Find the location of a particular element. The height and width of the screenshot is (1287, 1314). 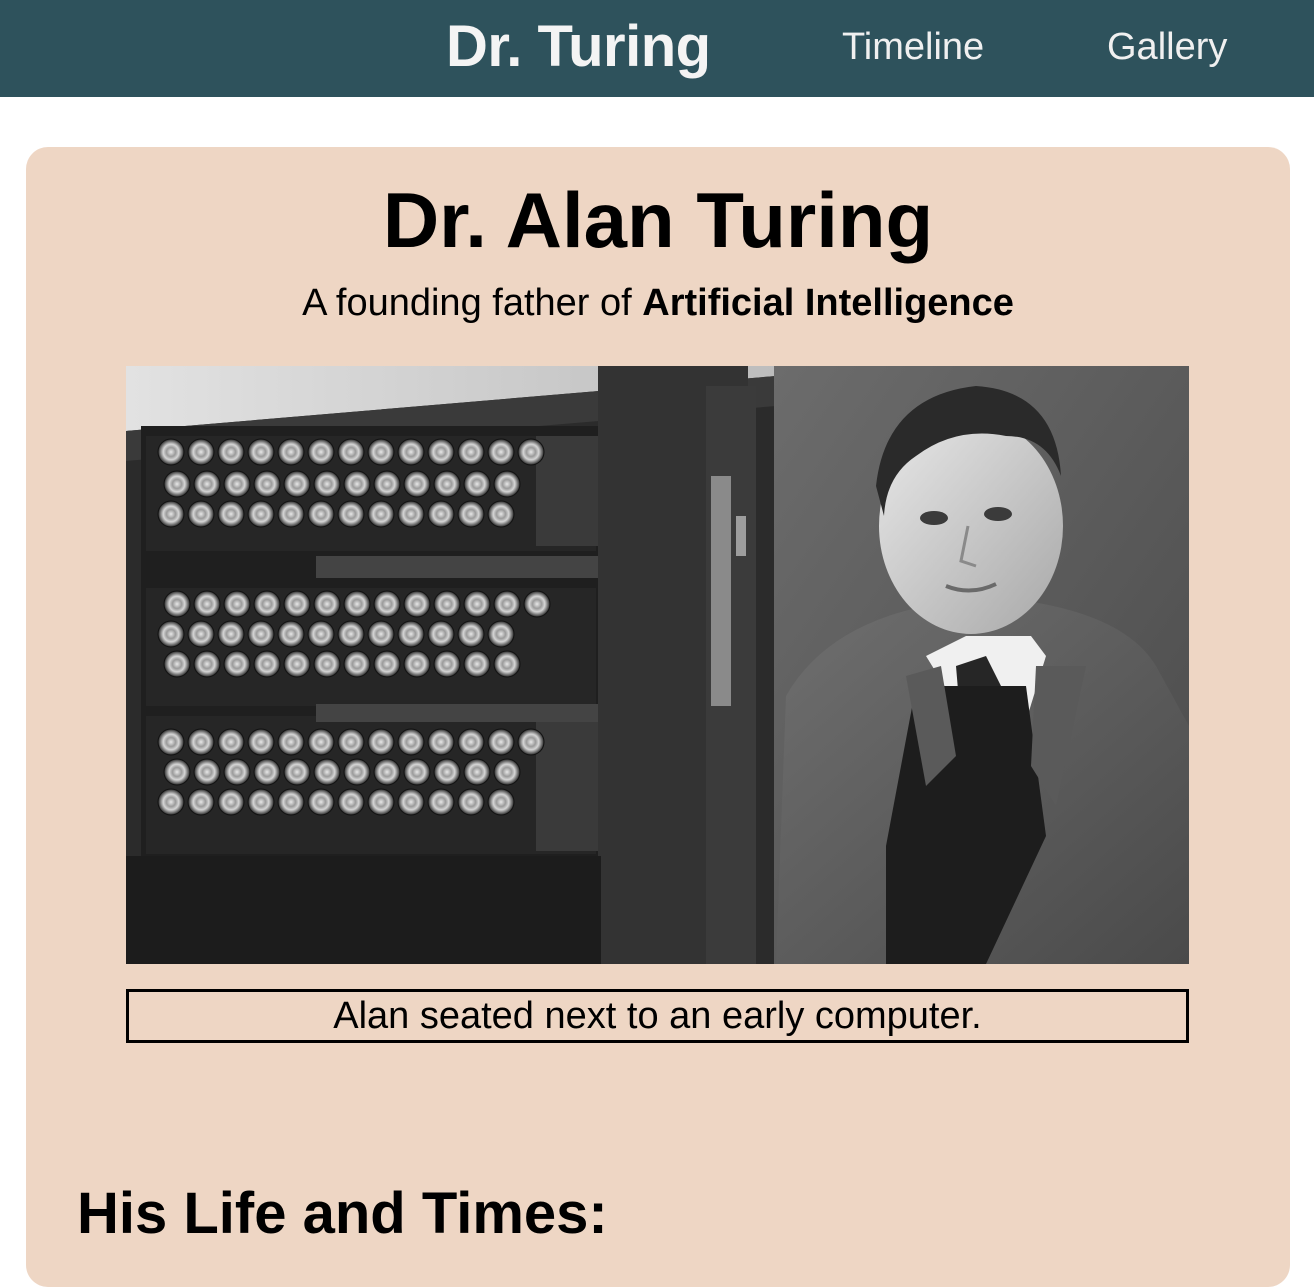

nav-link-gallery: Gallery is located at coordinates (1167, 47).